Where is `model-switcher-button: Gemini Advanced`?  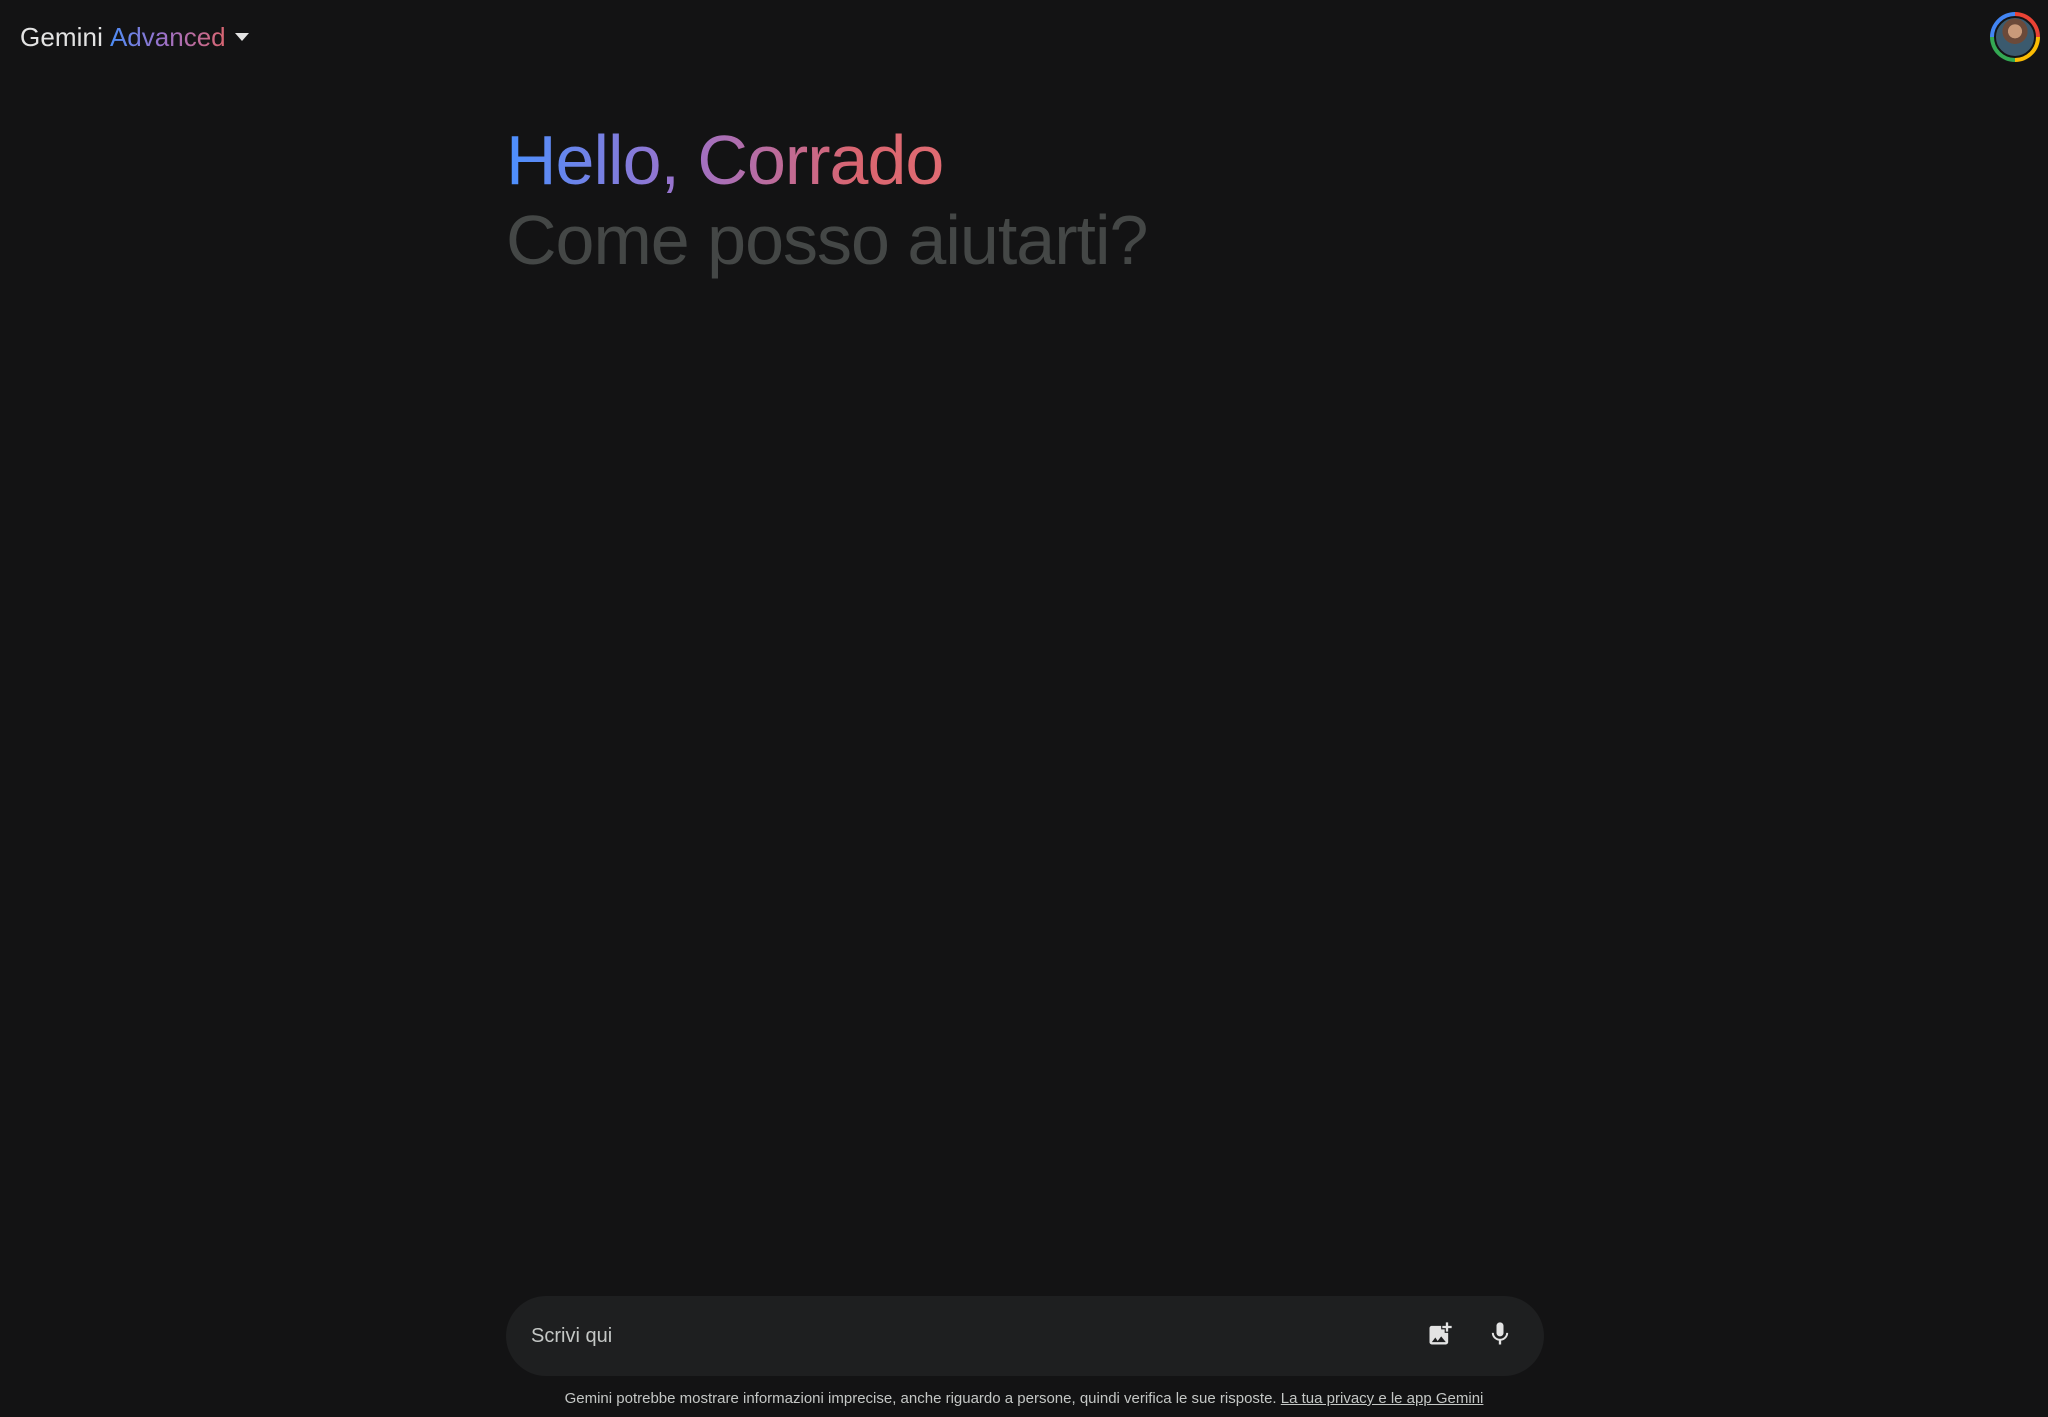
model-switcher-button: Gemini Advanced is located at coordinates (135, 37).